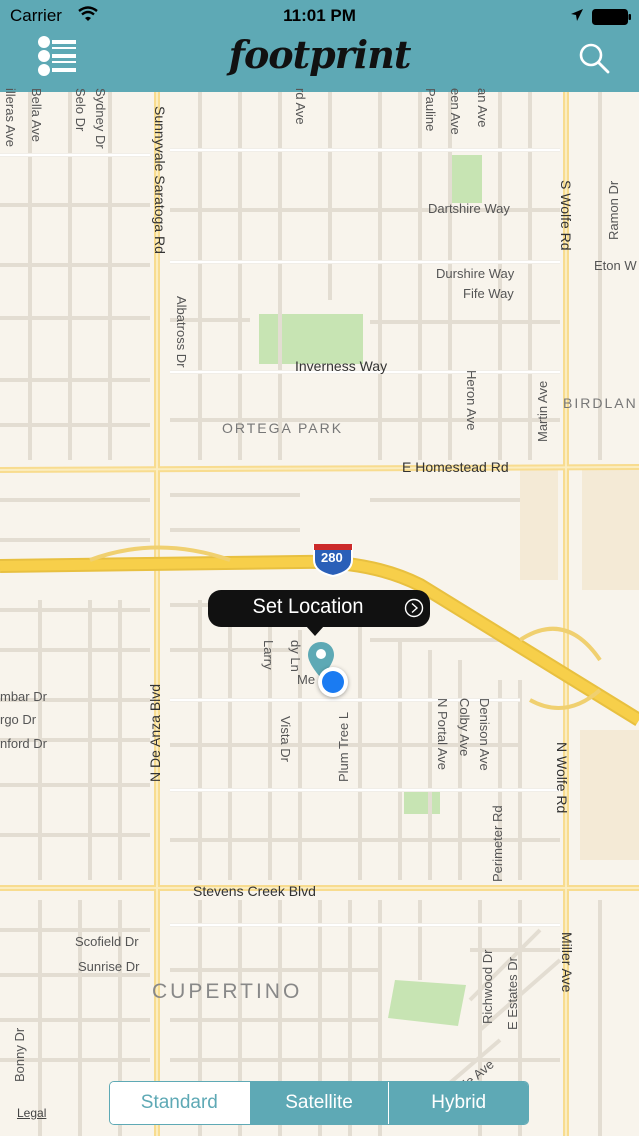 This screenshot has height=1136, width=639. I want to click on map-label-rgo: rgo Dr, so click(18, 719).